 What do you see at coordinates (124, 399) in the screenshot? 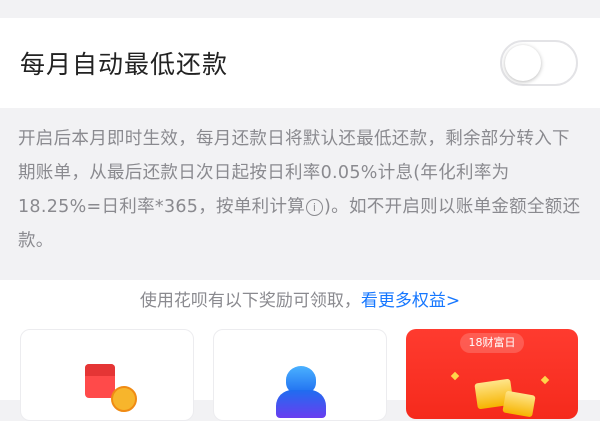
I see `gold-coin-icon` at bounding box center [124, 399].